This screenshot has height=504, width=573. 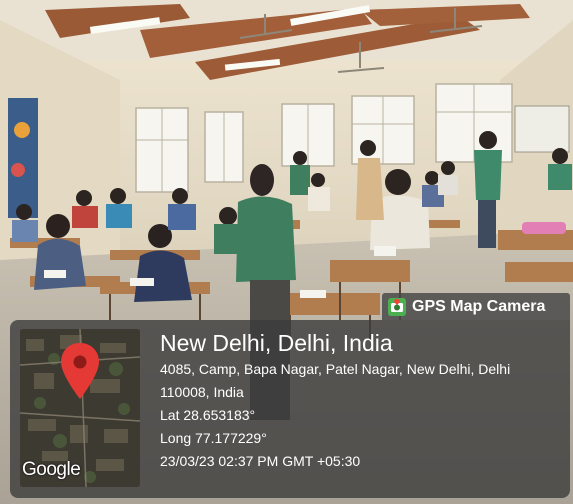 What do you see at coordinates (80, 408) in the screenshot?
I see `map-thumbnail: Google` at bounding box center [80, 408].